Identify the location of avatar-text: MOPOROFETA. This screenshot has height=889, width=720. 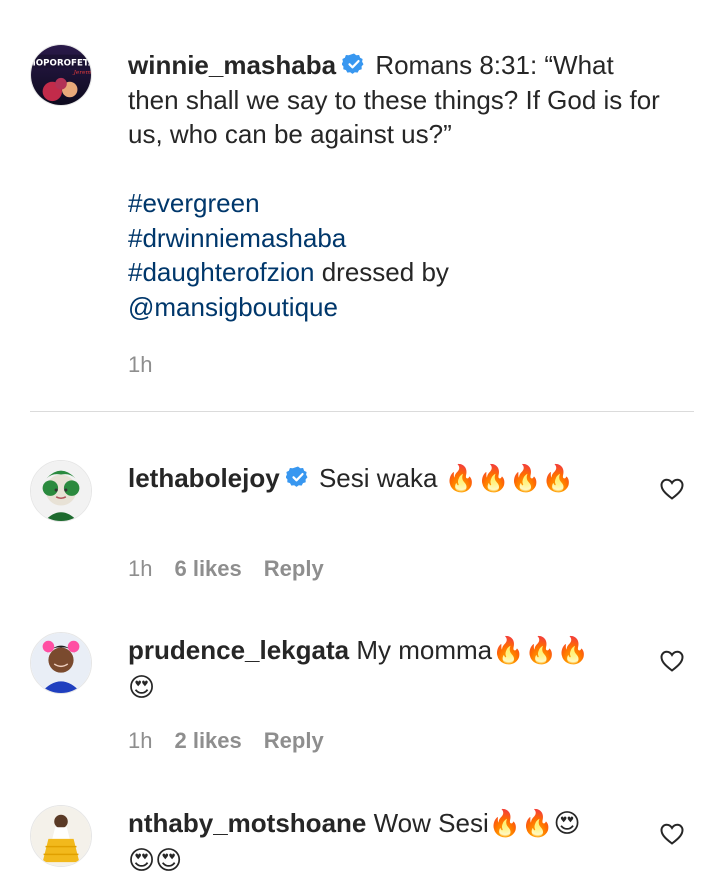
(61, 63).